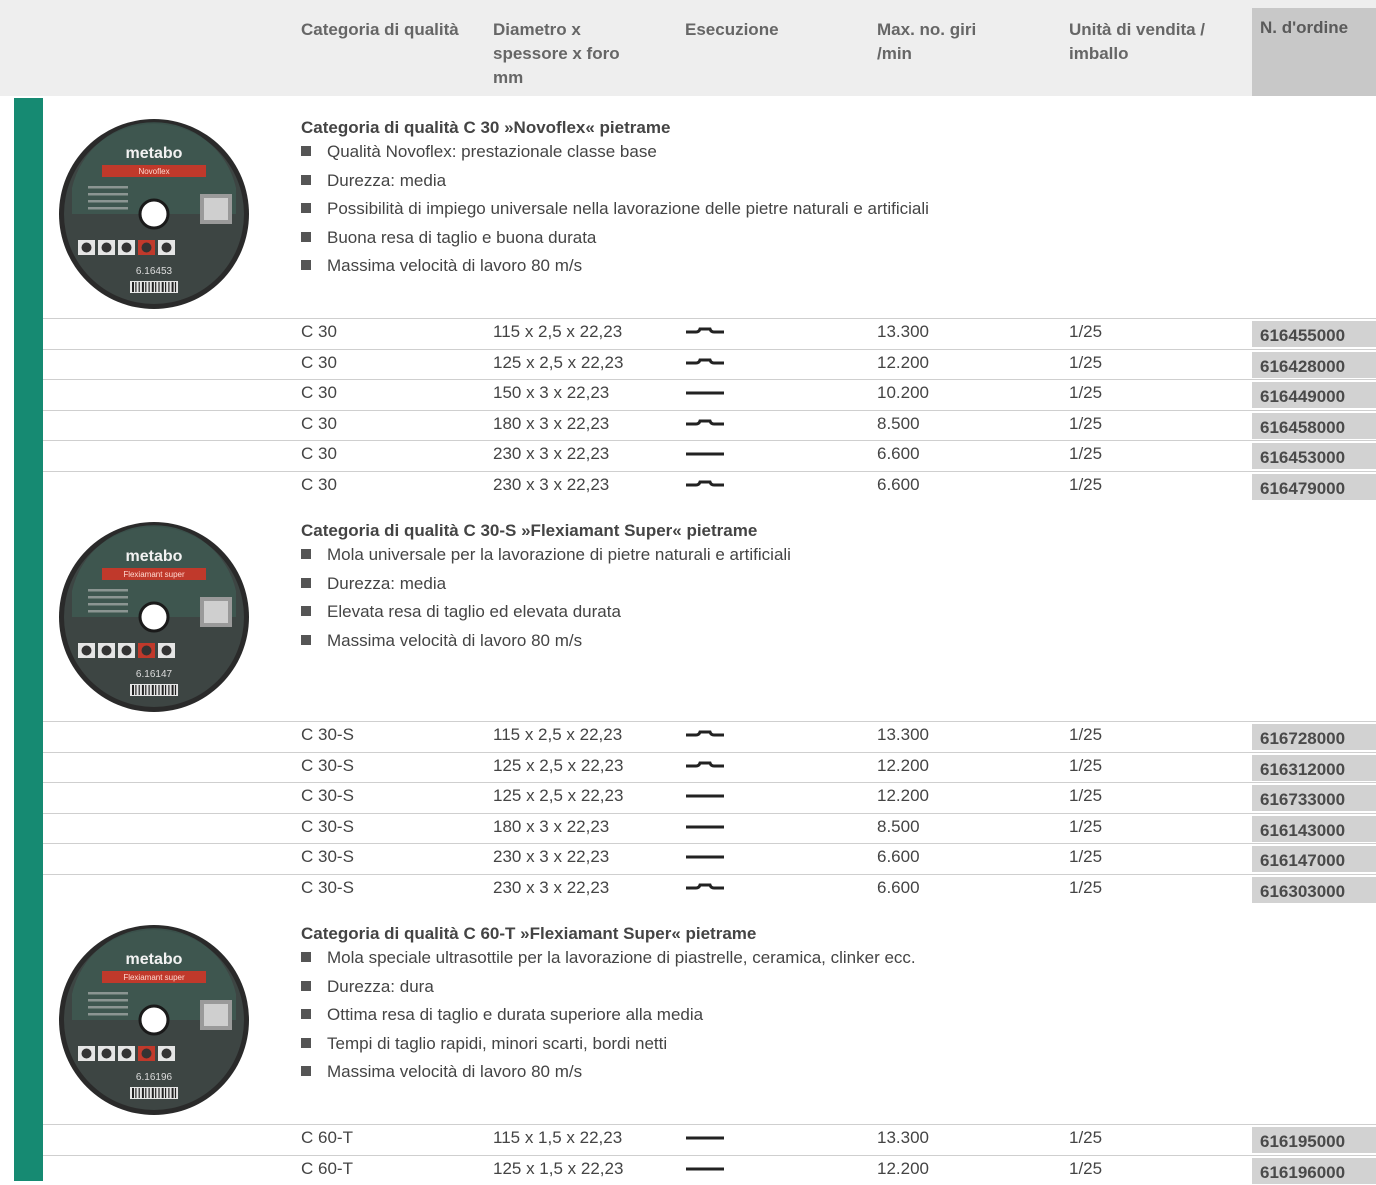 Image resolution: width=1376 pixels, height=1185 pixels. Describe the element at coordinates (903, 1169) in the screenshot. I see `cell-rpm: 12.200` at that location.